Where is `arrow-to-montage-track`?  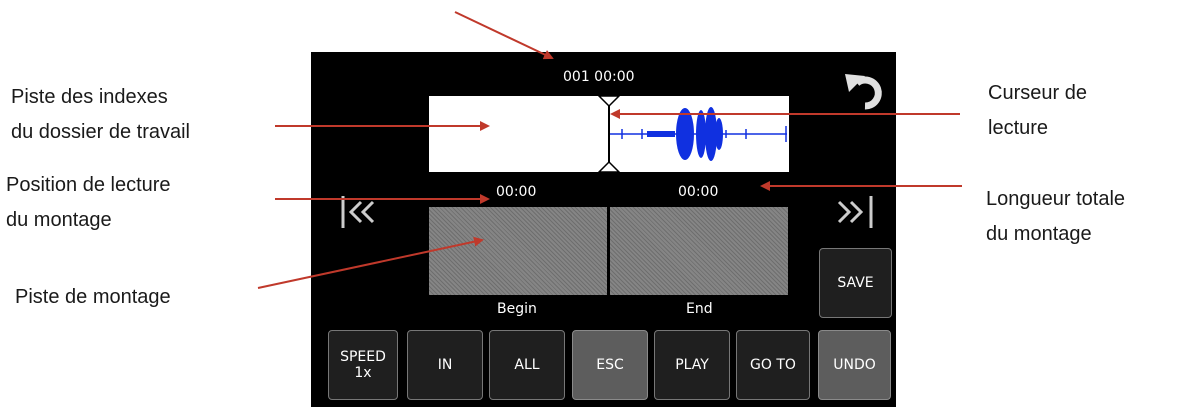
arrow-to-montage-track is located at coordinates (370, 262).